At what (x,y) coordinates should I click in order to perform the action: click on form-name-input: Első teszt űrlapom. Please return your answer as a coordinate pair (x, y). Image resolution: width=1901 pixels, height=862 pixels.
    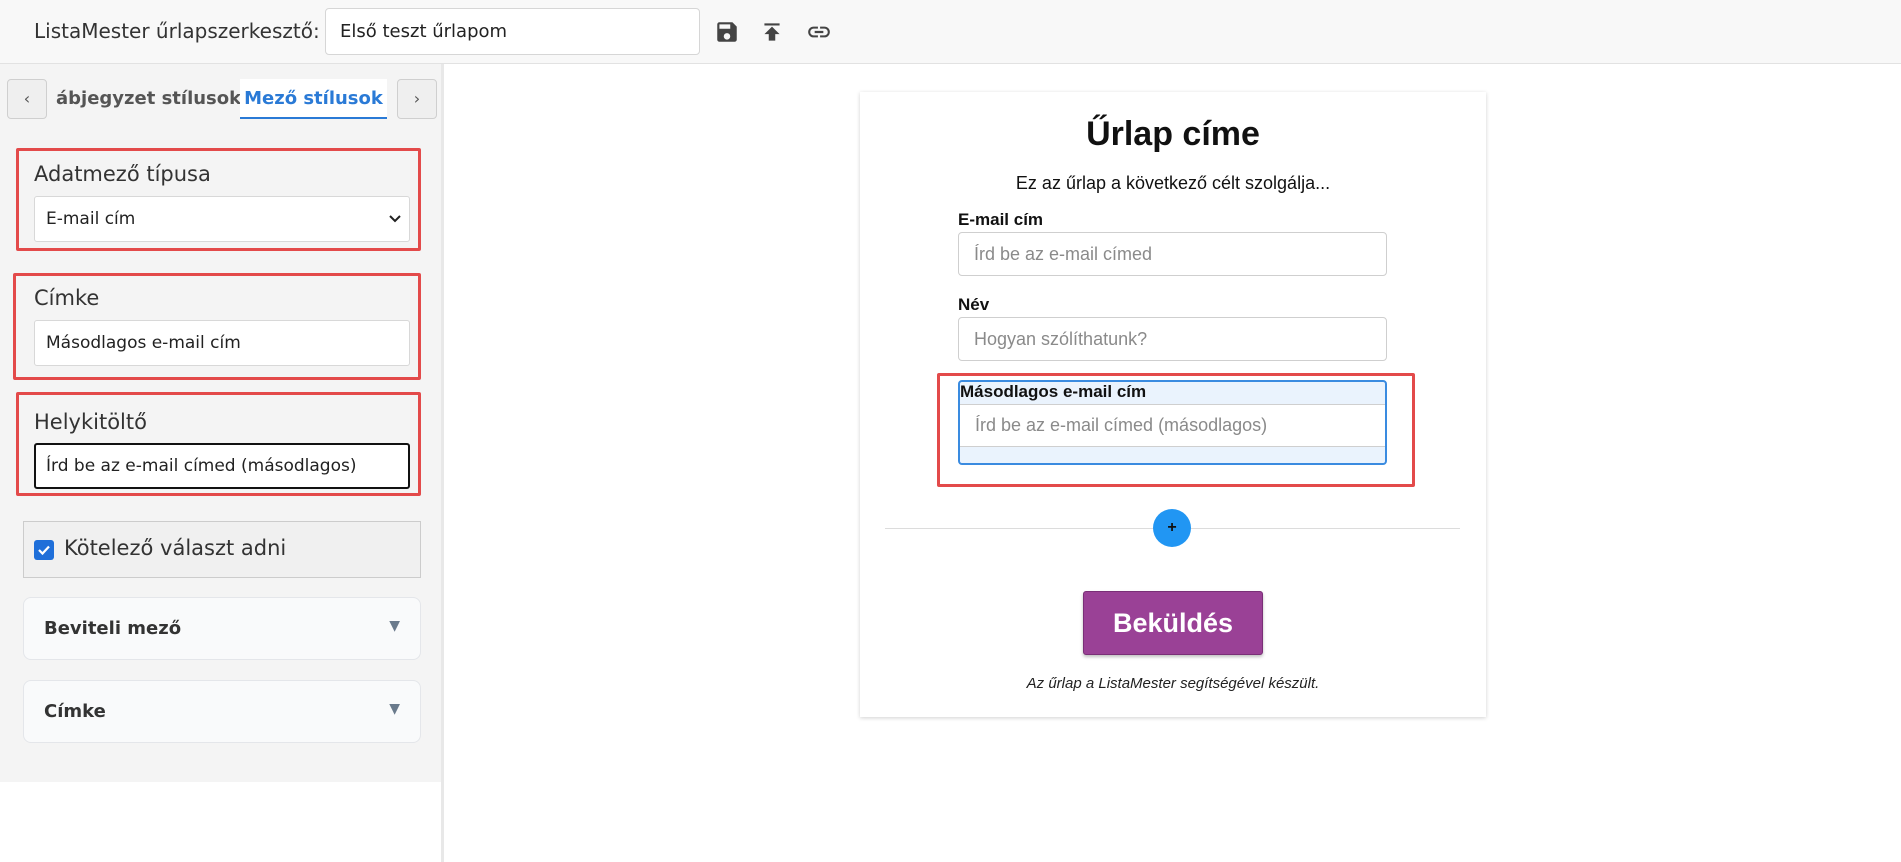
    Looking at the image, I should click on (512, 31).